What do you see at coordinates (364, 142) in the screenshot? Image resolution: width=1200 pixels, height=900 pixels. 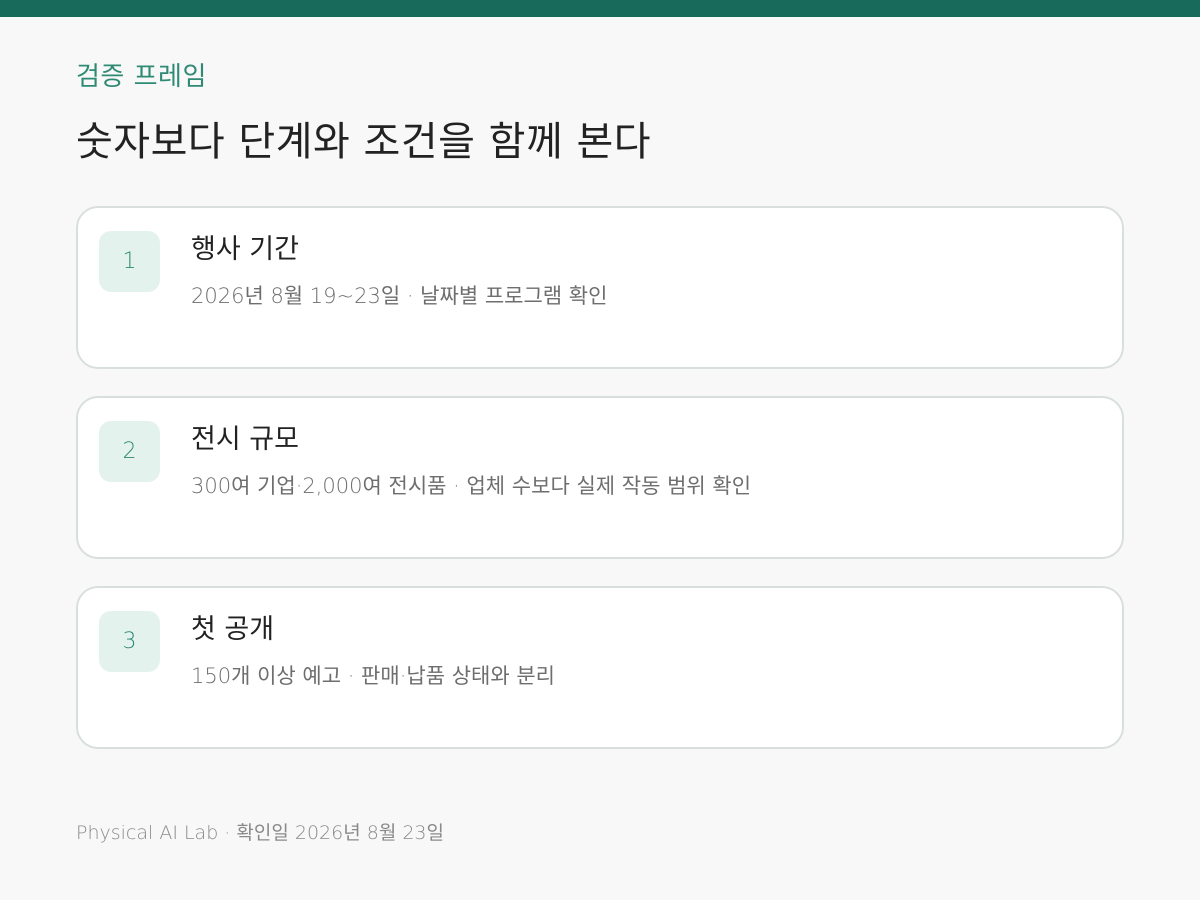 I see `page-title: 숫자보다 단계와 조건을 함께 본다` at bounding box center [364, 142].